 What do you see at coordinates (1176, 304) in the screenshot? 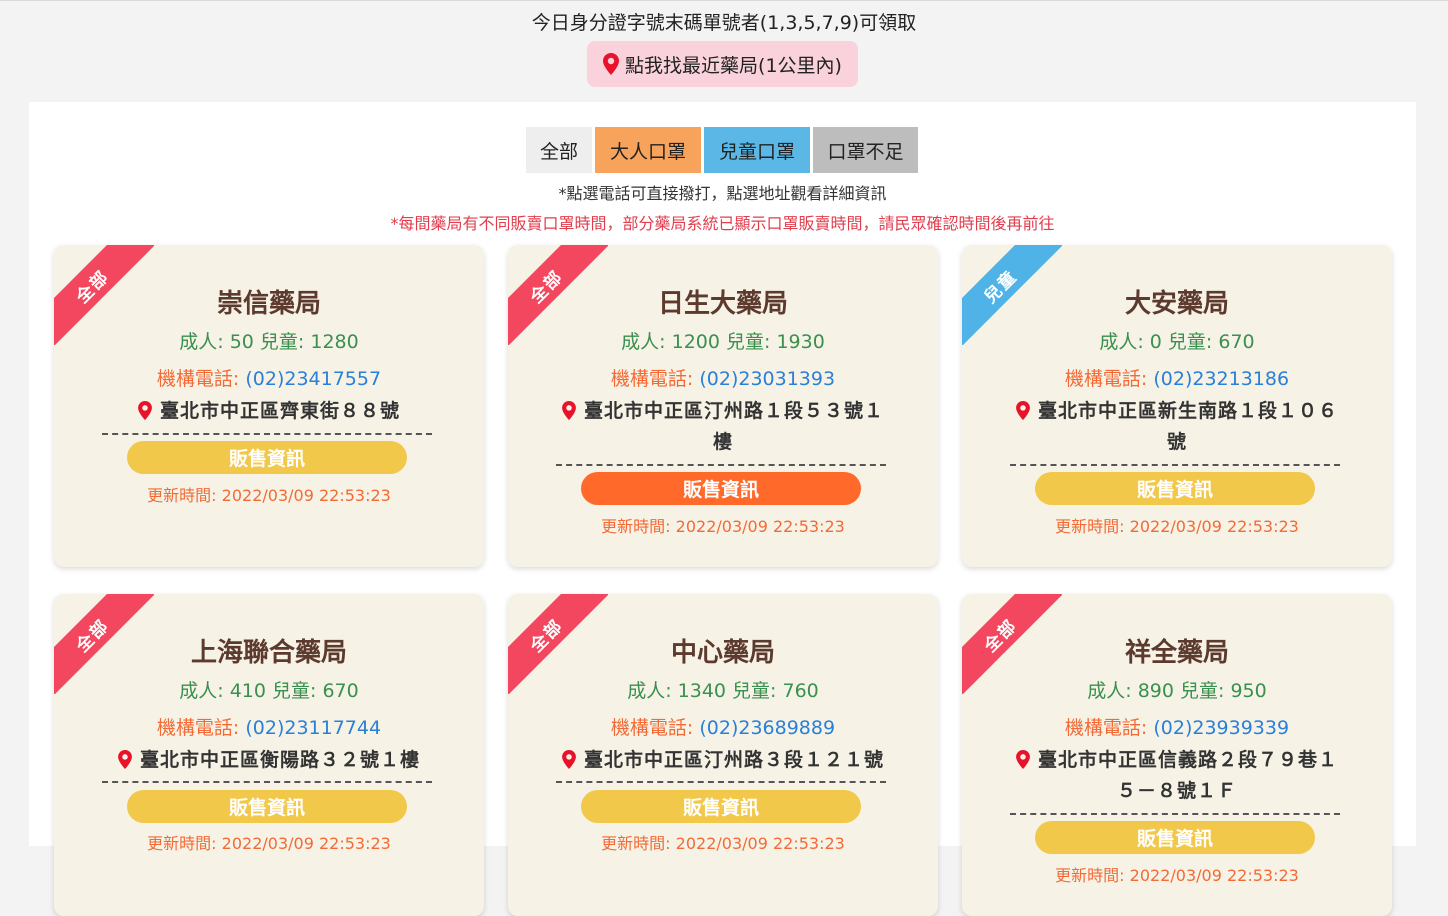
I see `pharmacy-name: 大安藥局` at bounding box center [1176, 304].